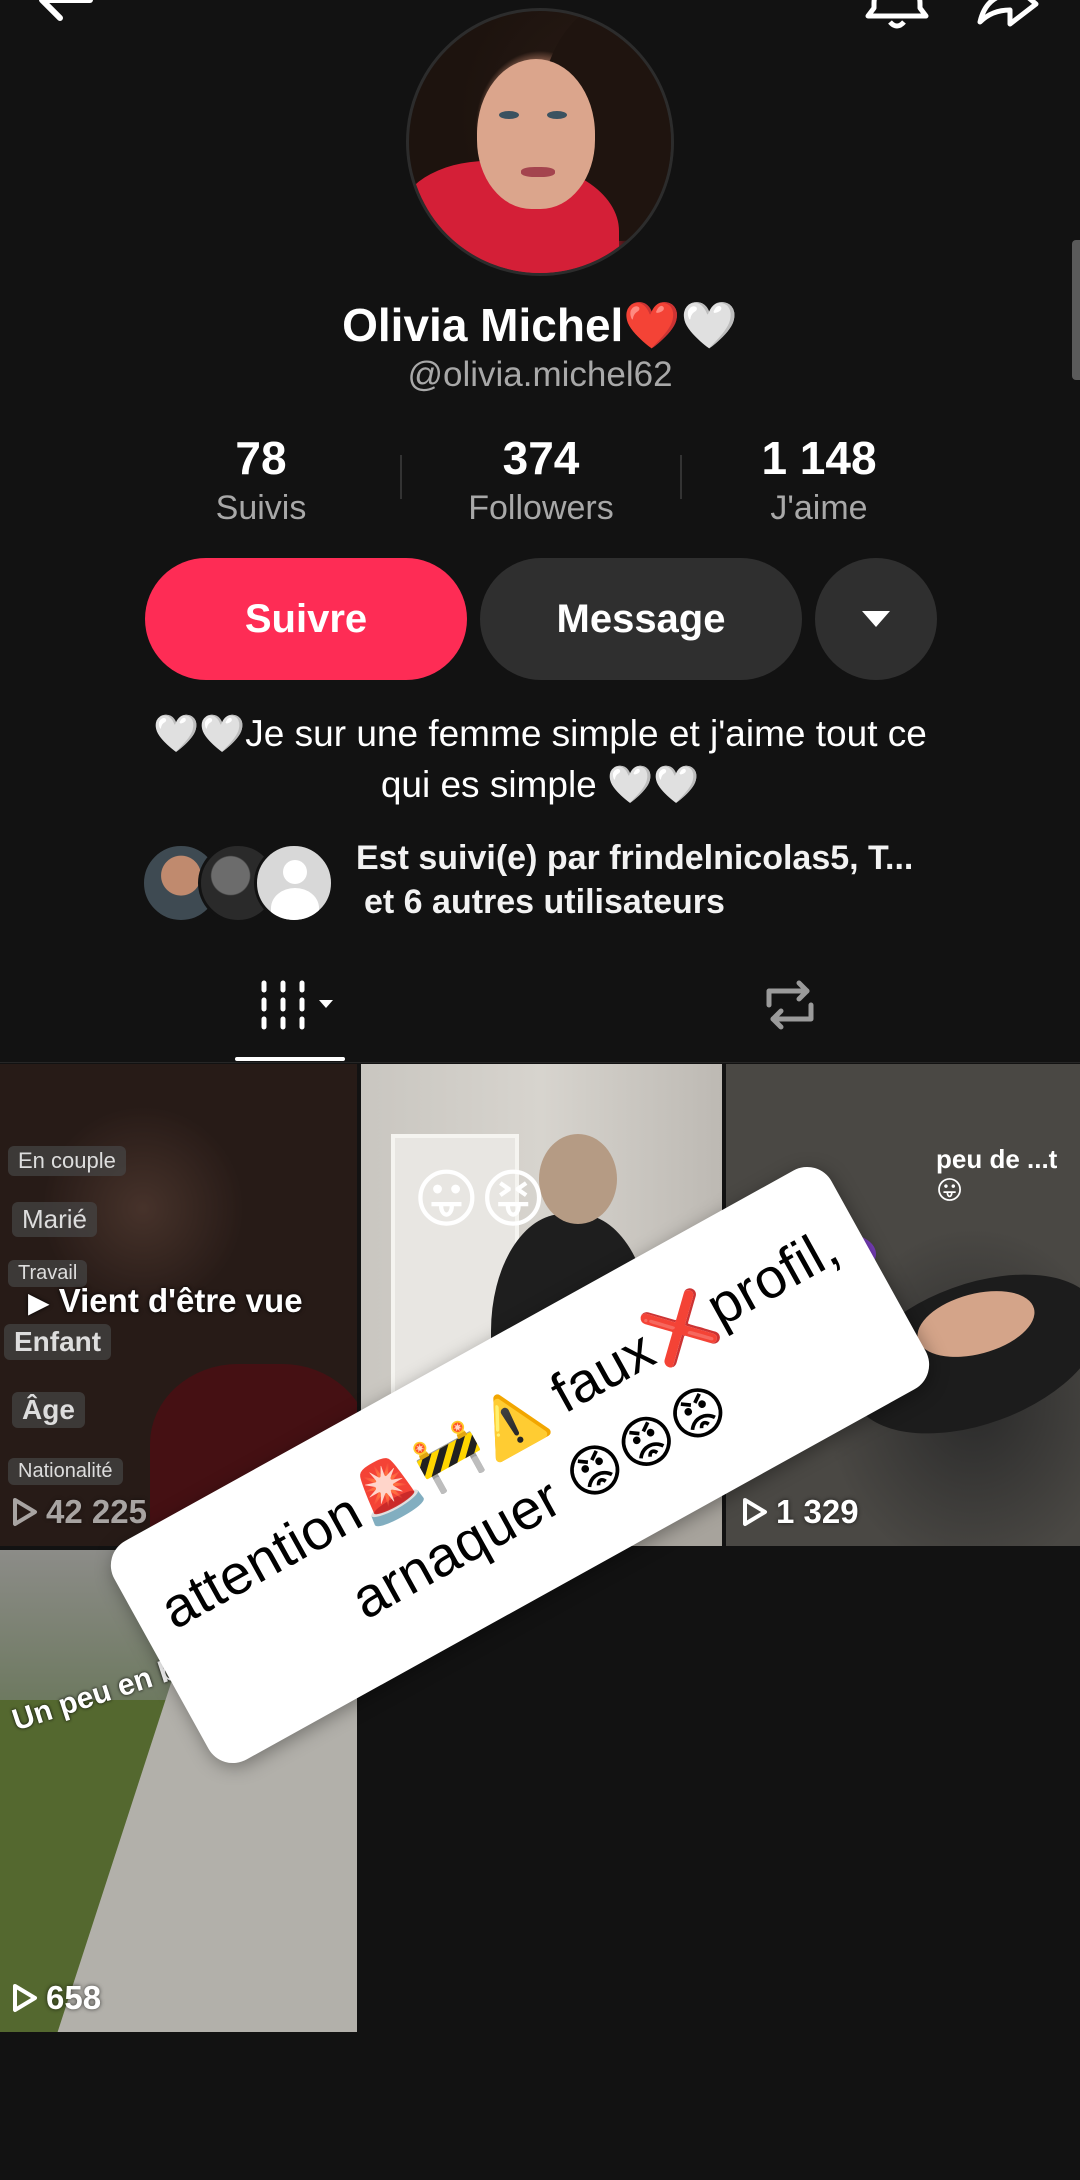  What do you see at coordinates (544, 902) in the screenshot?
I see `followed-by-line: et 6 autres utilisateurs` at bounding box center [544, 902].